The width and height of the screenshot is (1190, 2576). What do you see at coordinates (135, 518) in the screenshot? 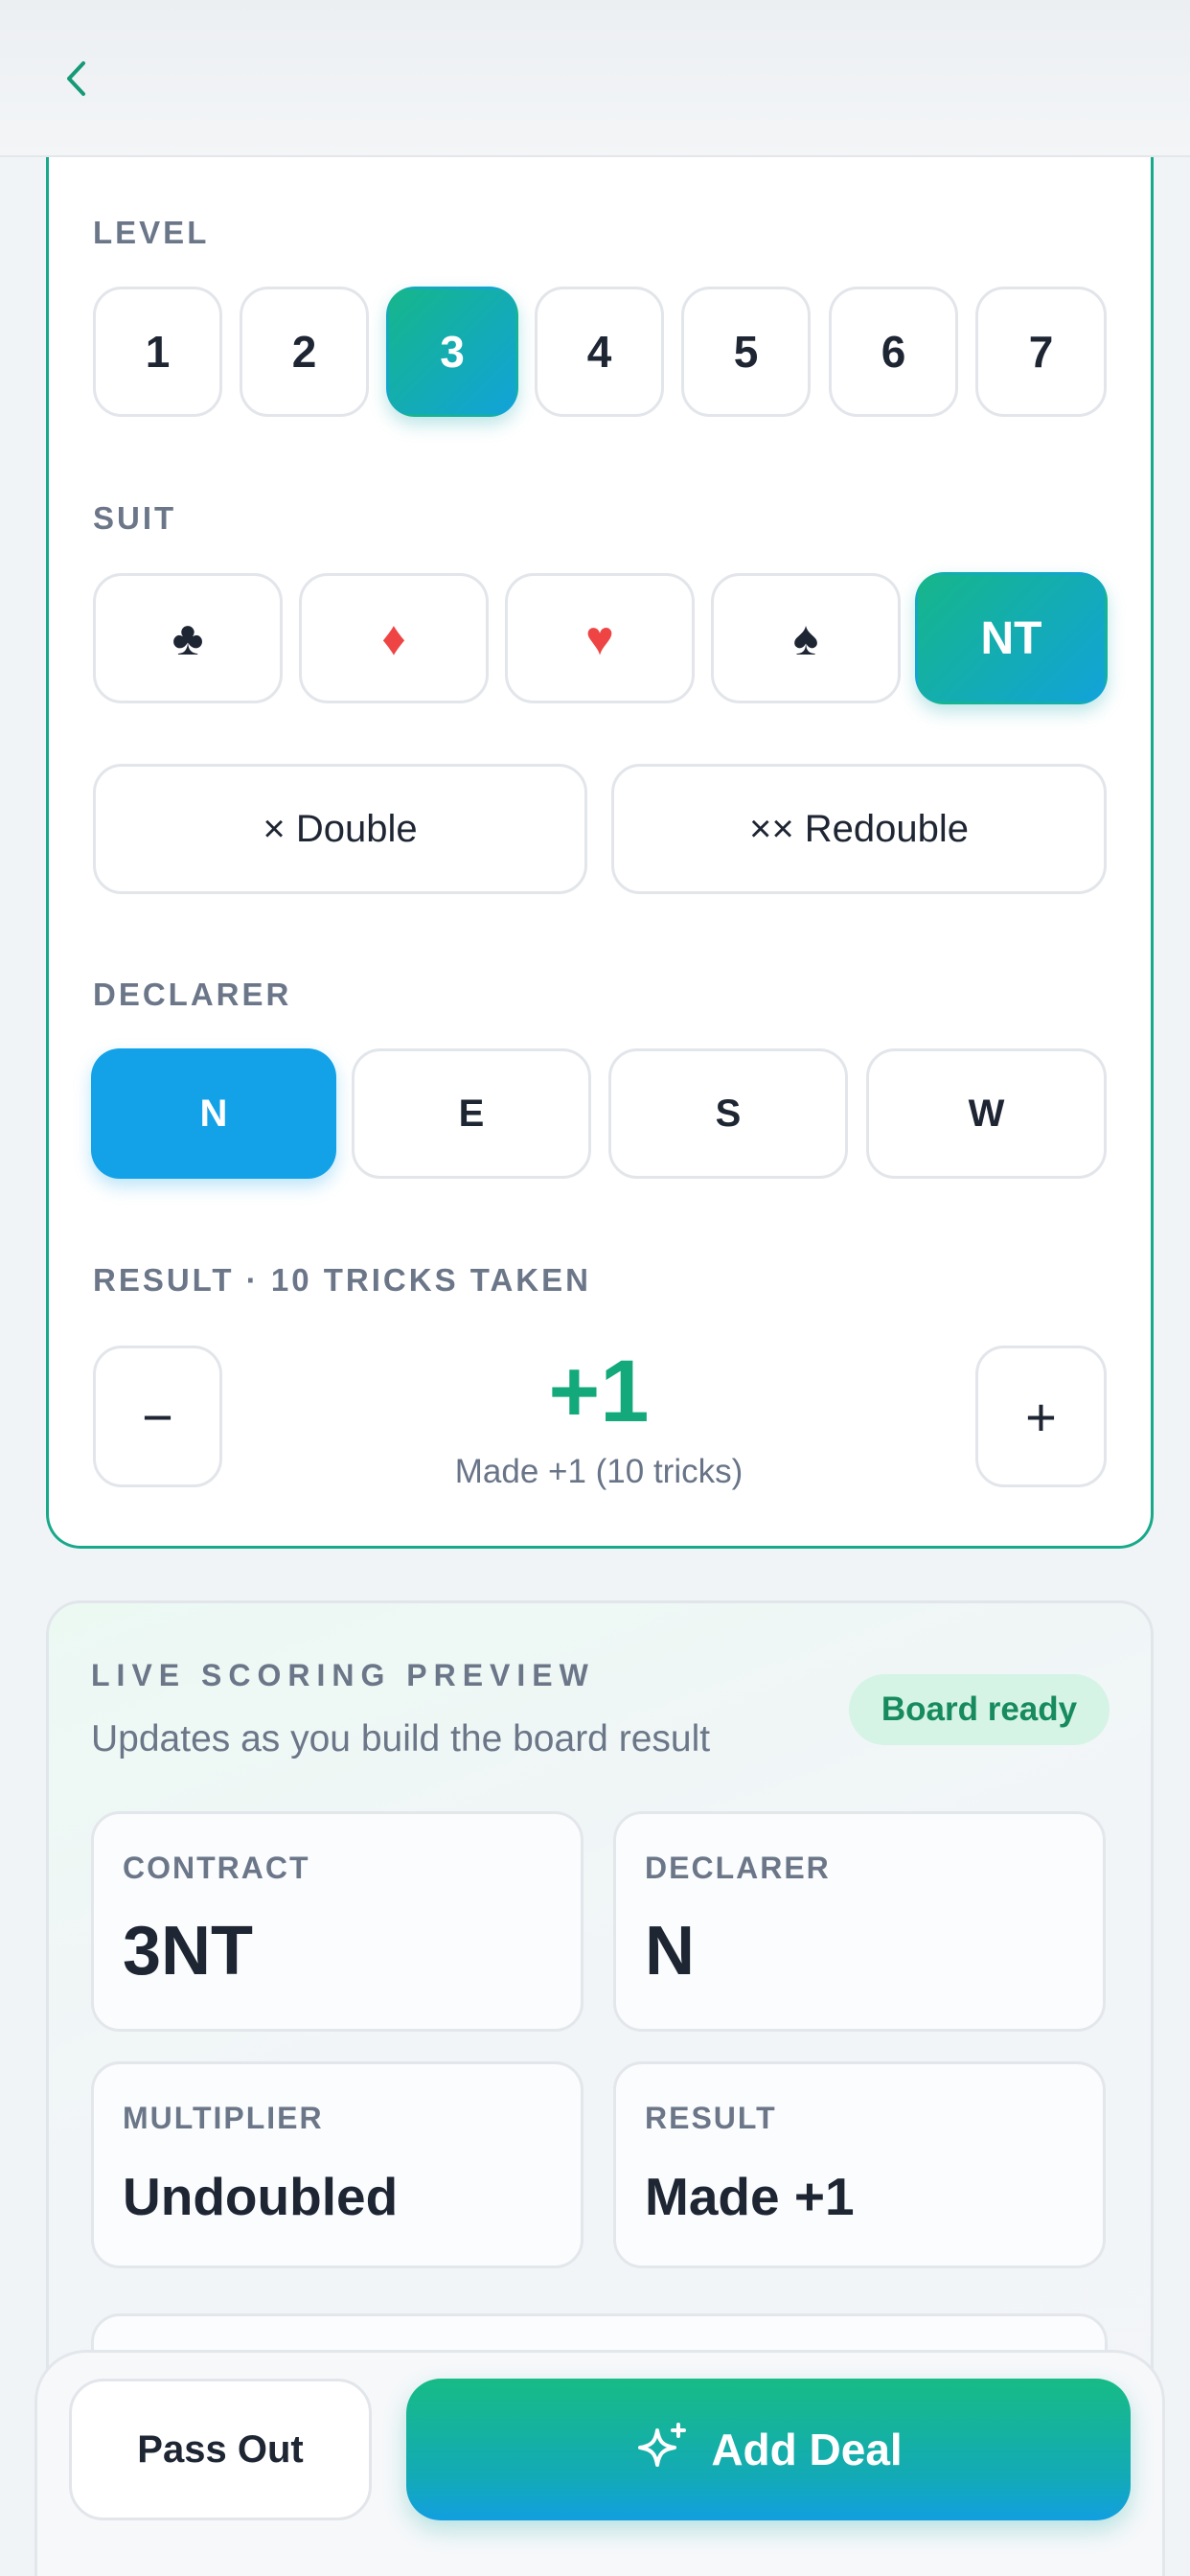
I see `suit-label: SUIT` at bounding box center [135, 518].